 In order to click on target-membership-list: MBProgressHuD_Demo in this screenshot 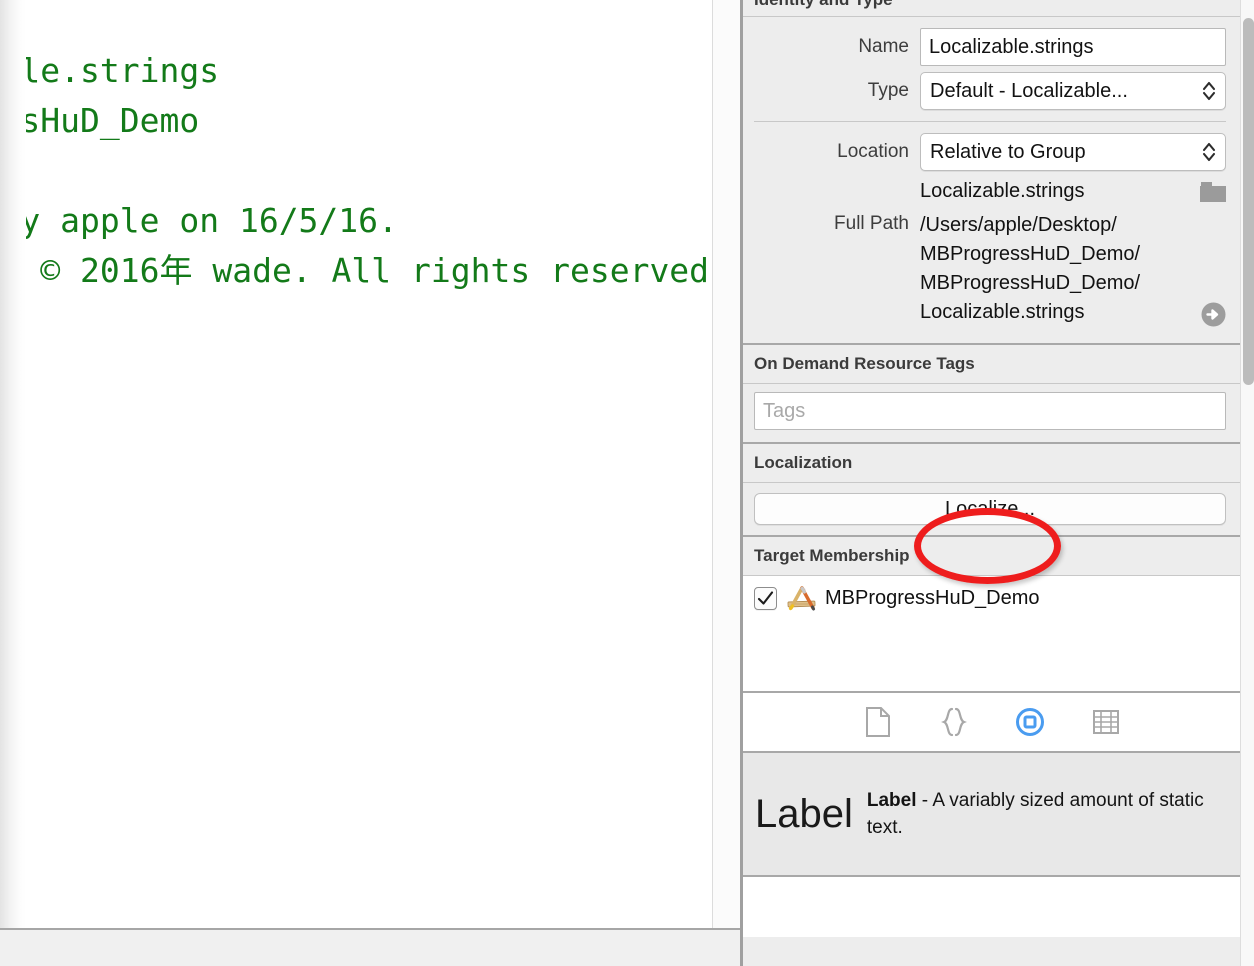, I will do `click(991, 633)`.